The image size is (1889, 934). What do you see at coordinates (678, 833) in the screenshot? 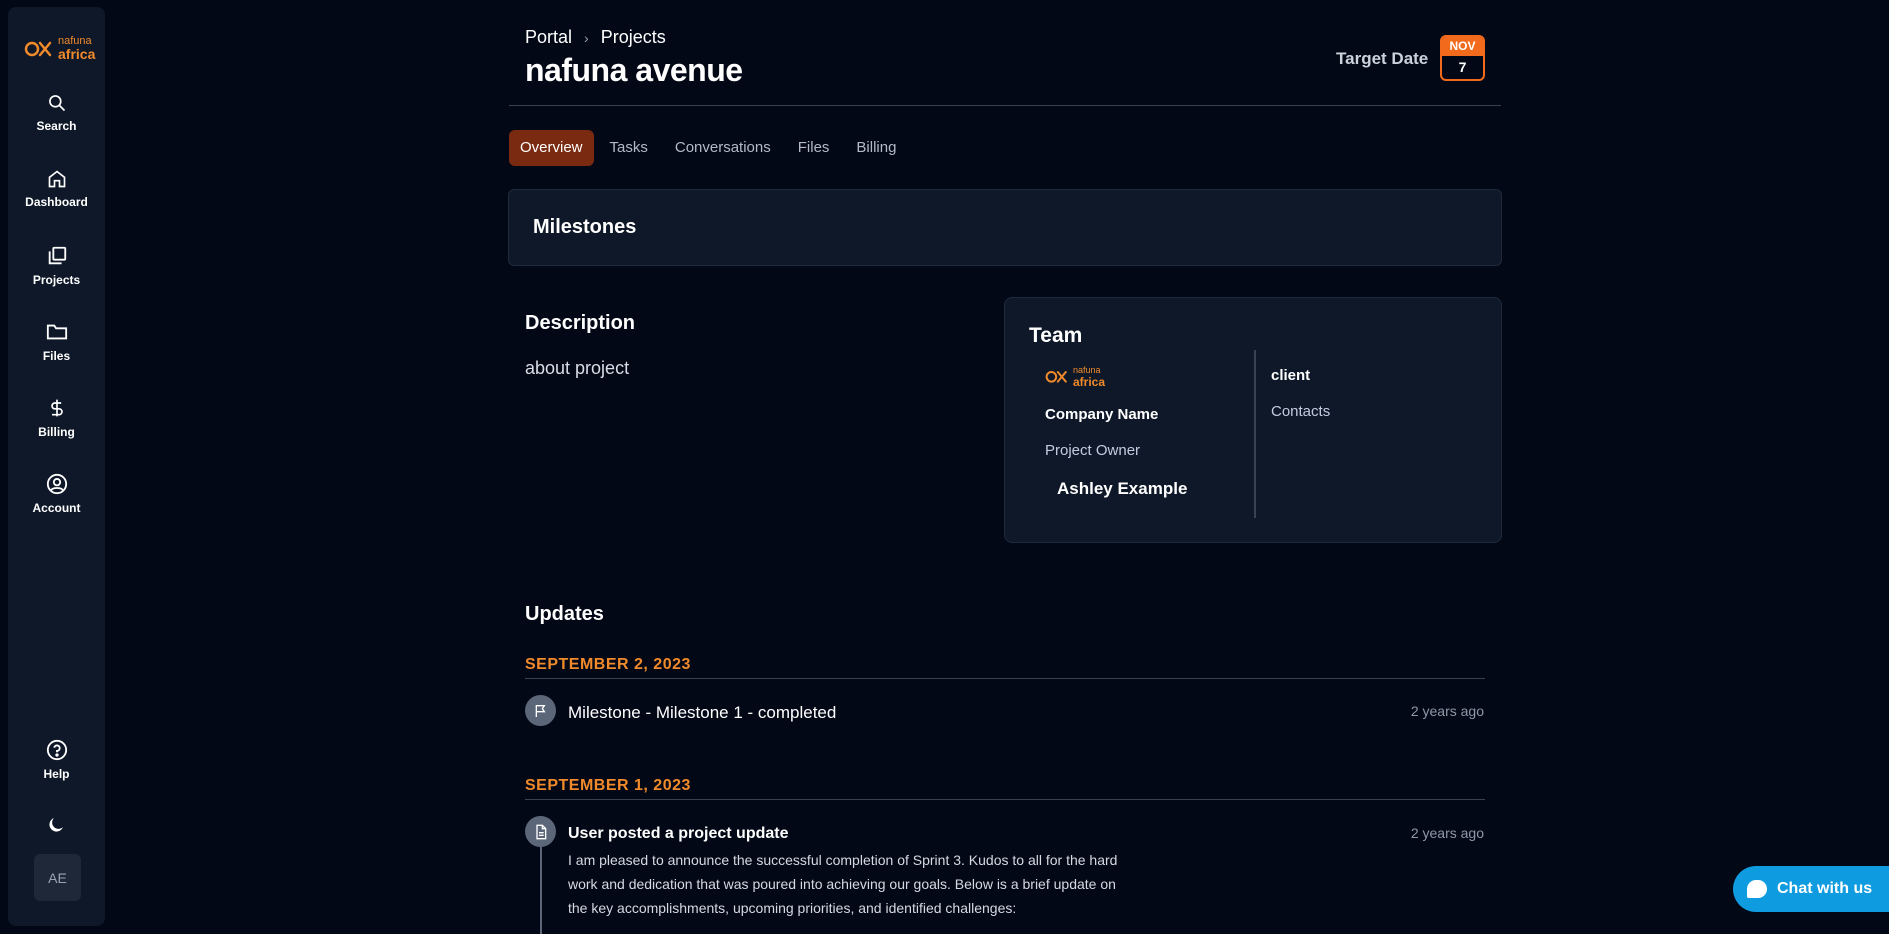
I see `update-text: User posted a project update` at bounding box center [678, 833].